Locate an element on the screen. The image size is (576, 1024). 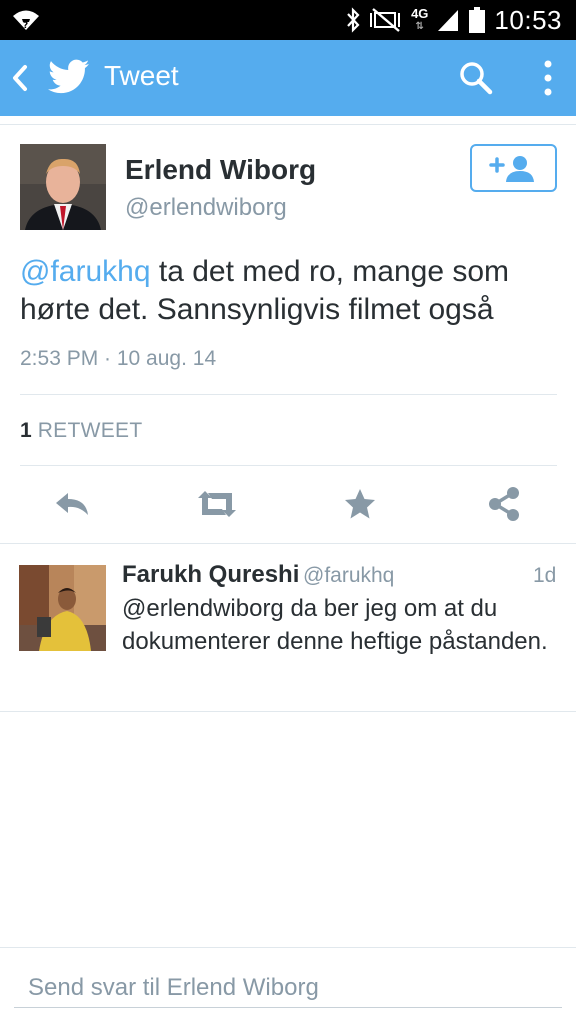
favorite-button is located at coordinates (360, 504).